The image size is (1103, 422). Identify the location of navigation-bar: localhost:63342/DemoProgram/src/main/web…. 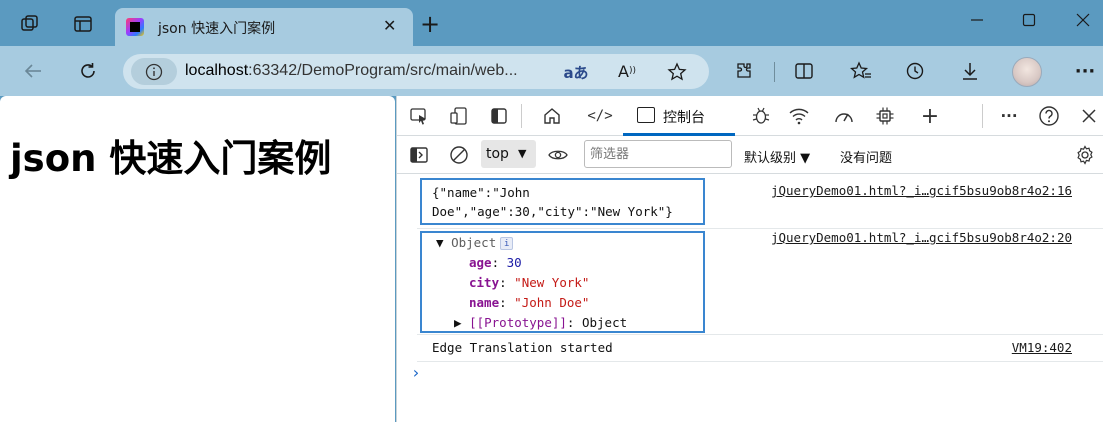
(551, 71).